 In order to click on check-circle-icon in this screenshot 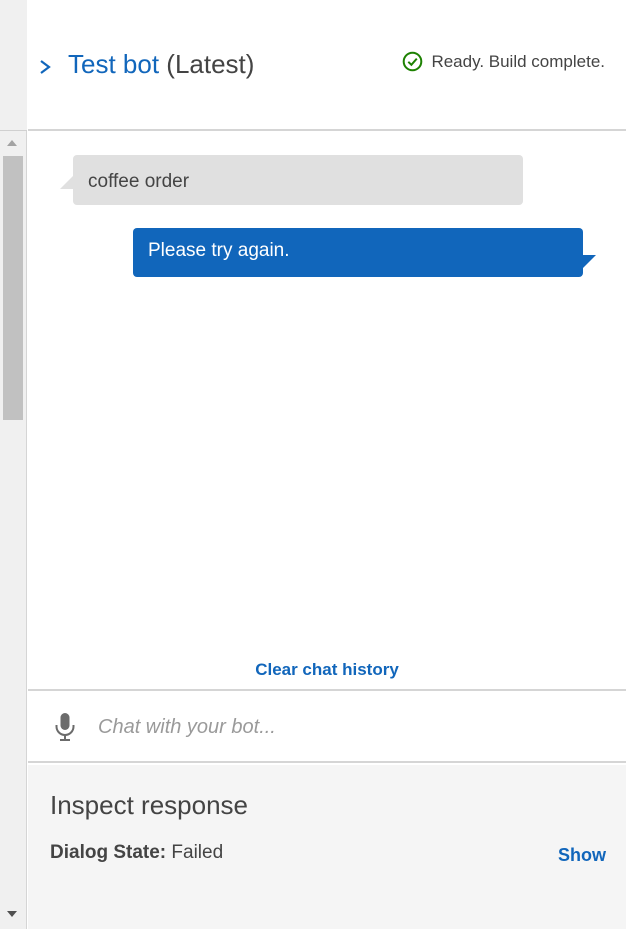, I will do `click(413, 61)`.